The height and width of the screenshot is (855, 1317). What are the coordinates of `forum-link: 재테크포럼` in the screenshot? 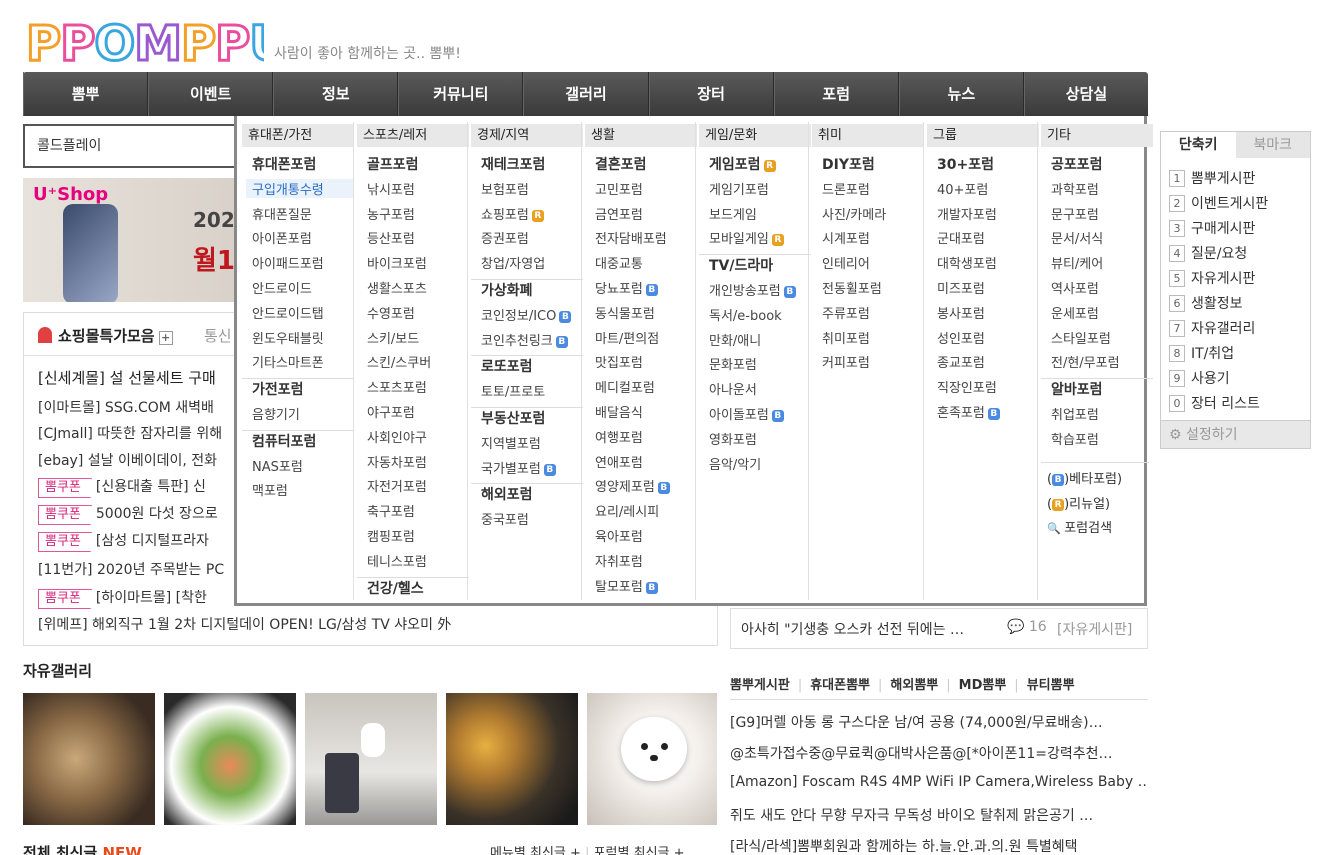 It's located at (513, 164).